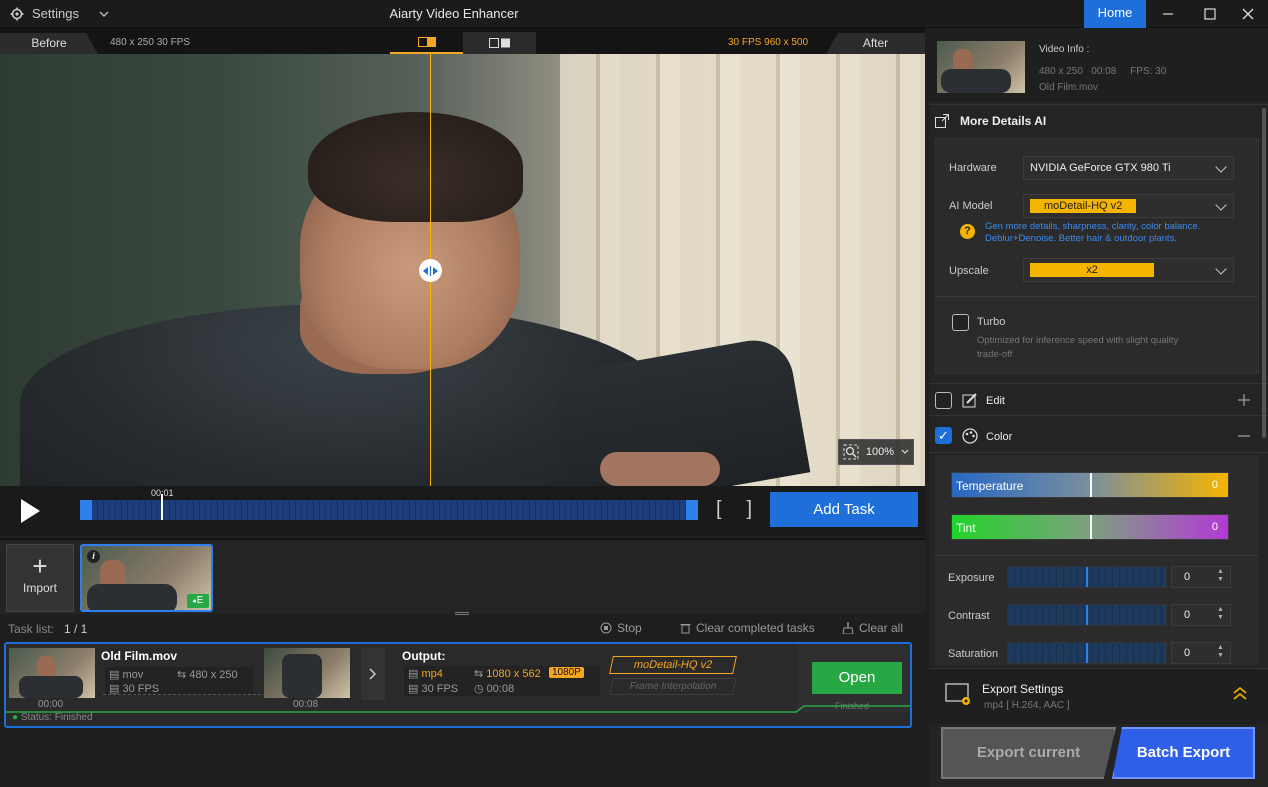  What do you see at coordinates (960, 322) in the screenshot?
I see `turbo-checkbox` at bounding box center [960, 322].